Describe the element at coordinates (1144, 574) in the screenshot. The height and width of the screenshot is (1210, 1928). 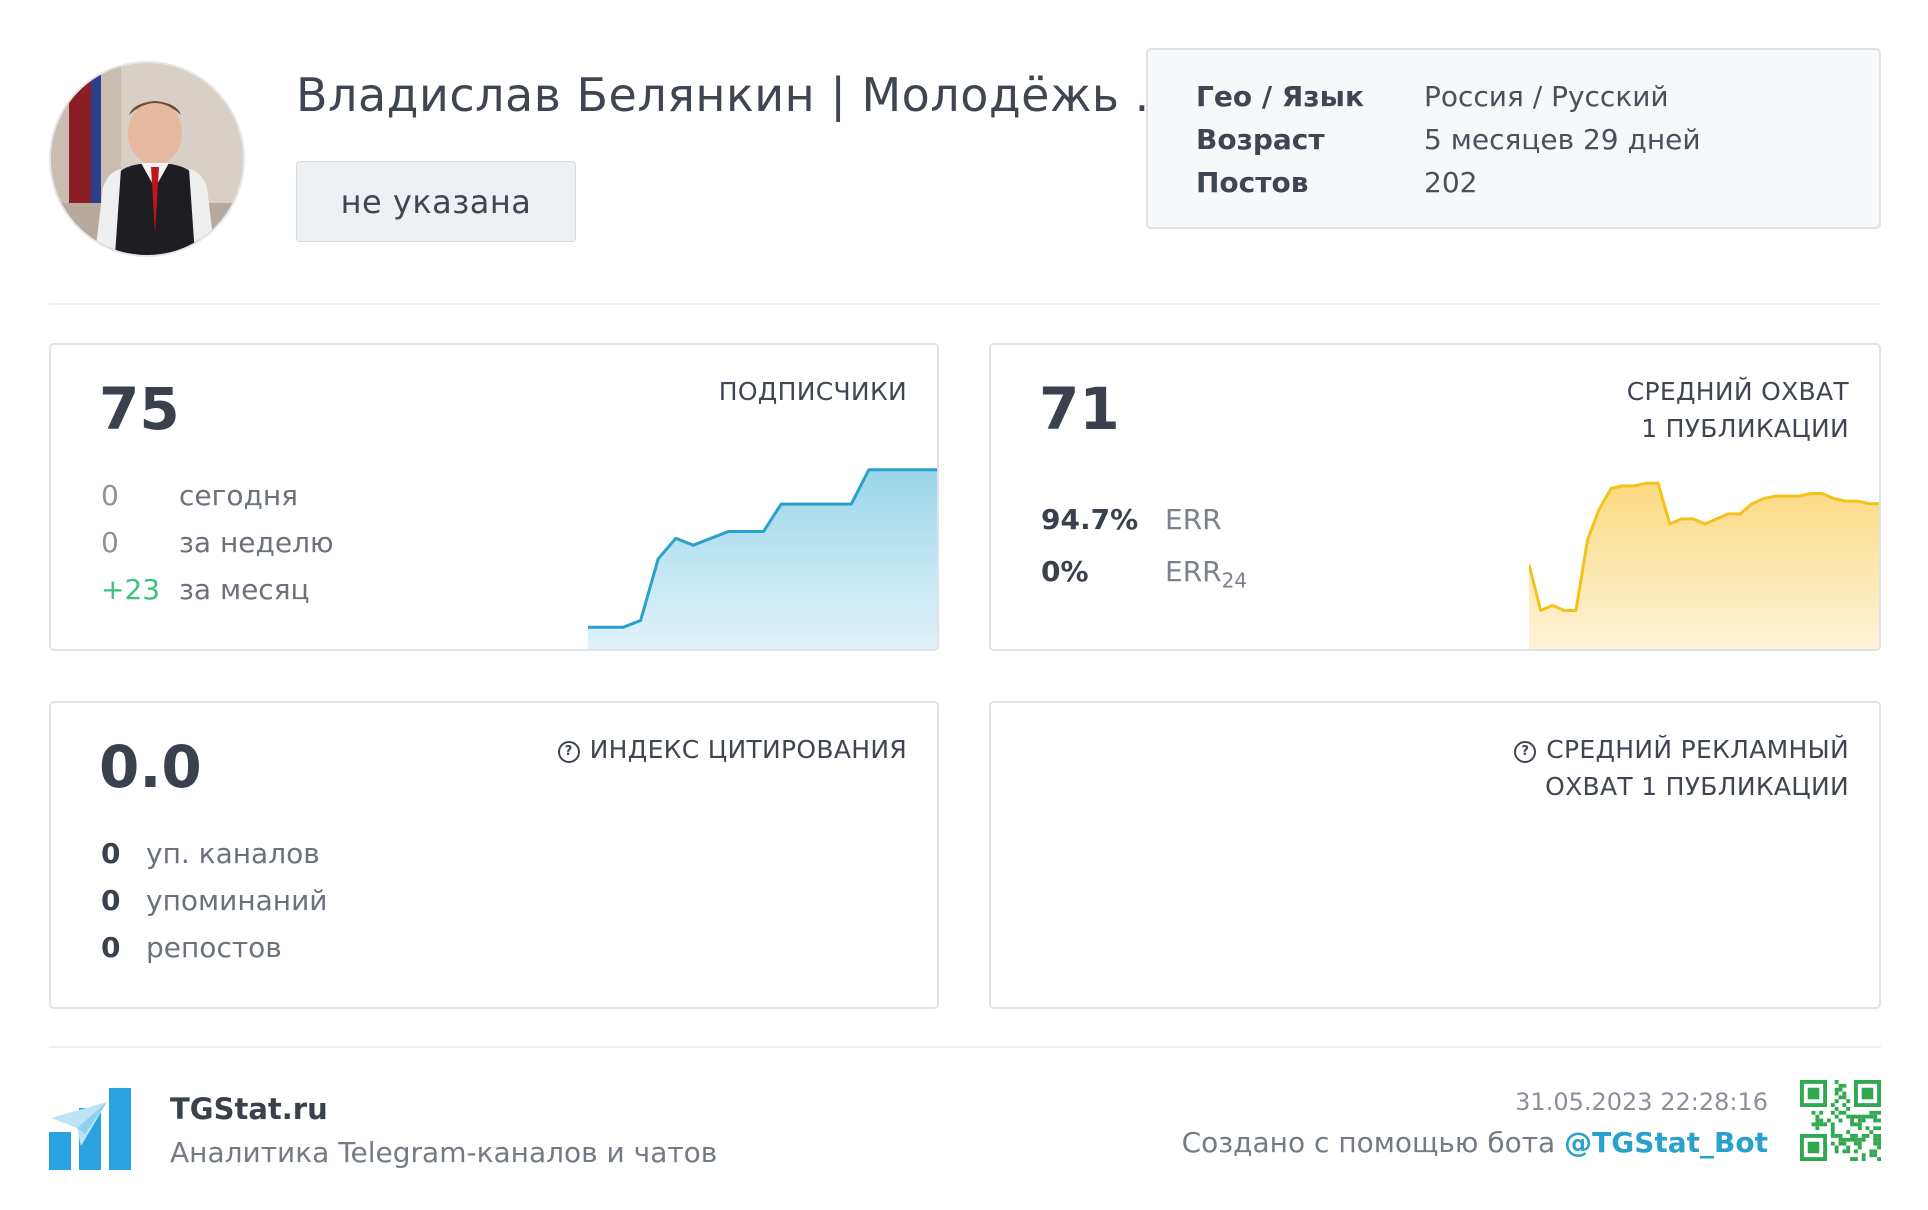
I see `err24-row: 0% ERR24` at that location.